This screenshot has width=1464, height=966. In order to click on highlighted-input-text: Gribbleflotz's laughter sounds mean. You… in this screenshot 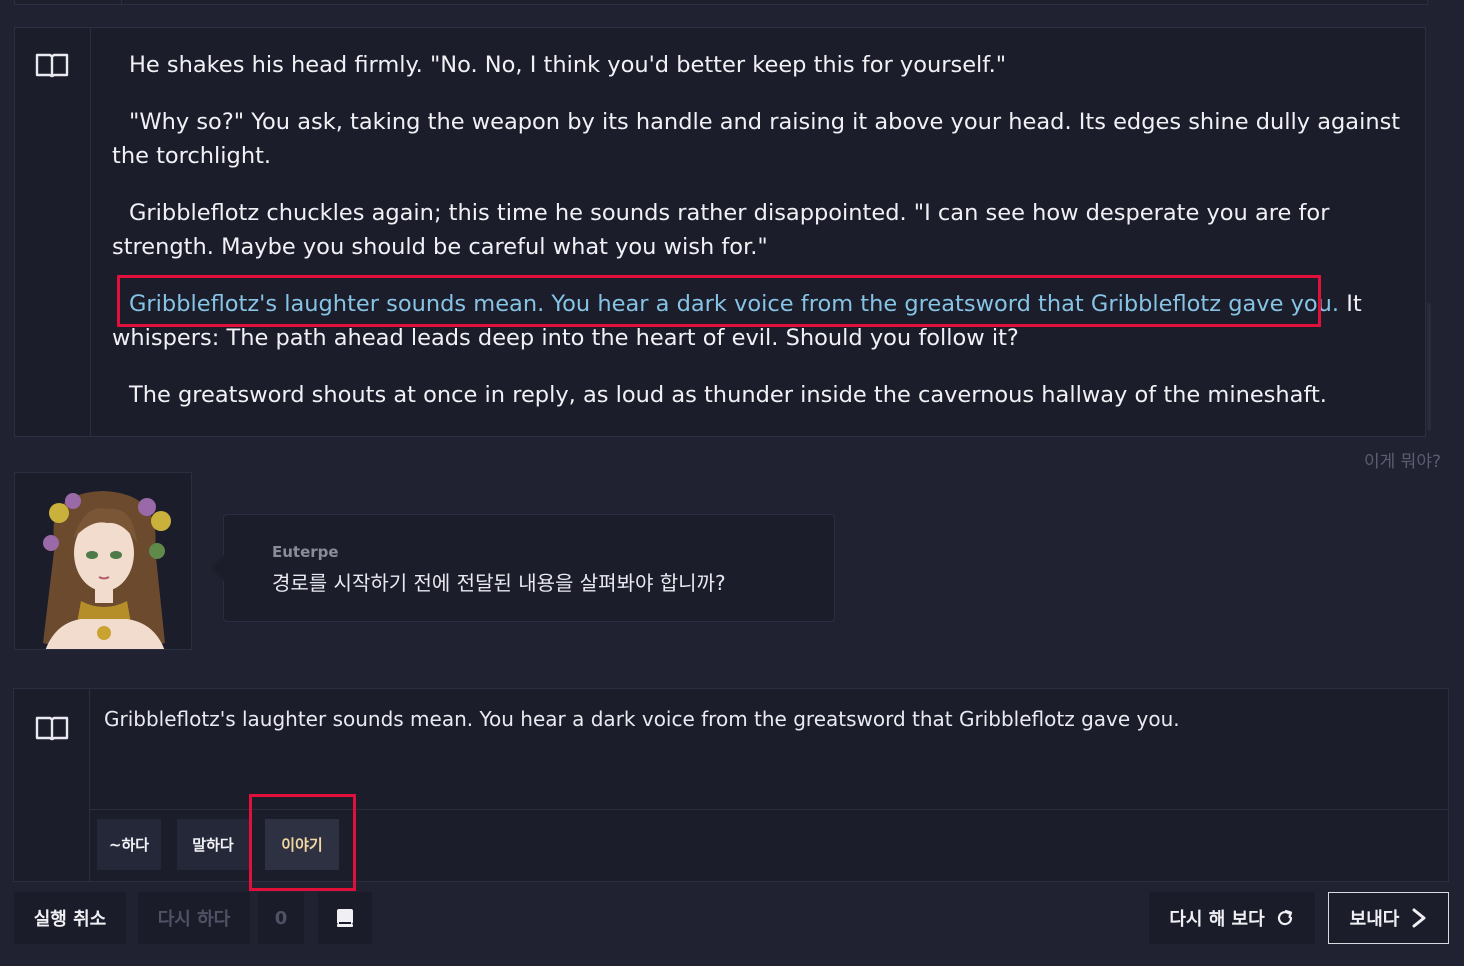, I will do `click(734, 304)`.